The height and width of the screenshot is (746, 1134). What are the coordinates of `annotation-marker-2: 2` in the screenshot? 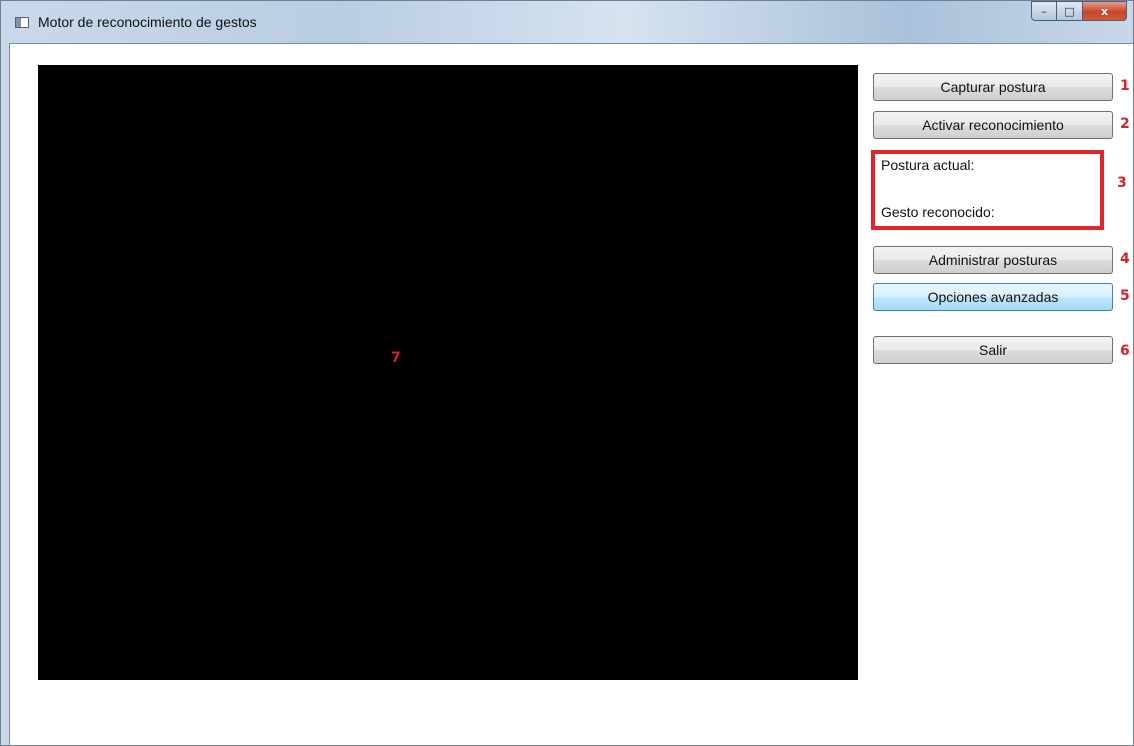 It's located at (1125, 124).